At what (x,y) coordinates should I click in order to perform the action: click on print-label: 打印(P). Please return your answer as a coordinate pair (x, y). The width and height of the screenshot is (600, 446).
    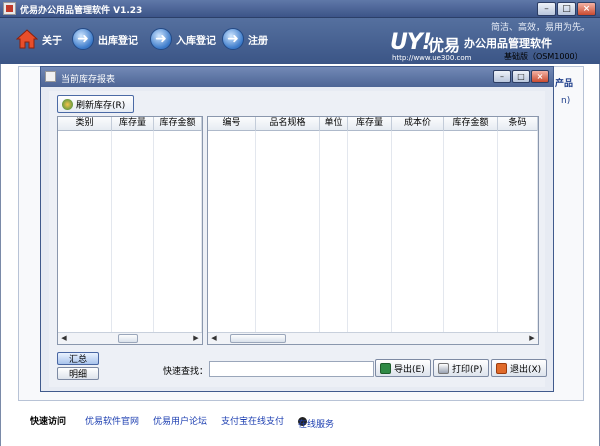
    Looking at the image, I should click on (467, 369).